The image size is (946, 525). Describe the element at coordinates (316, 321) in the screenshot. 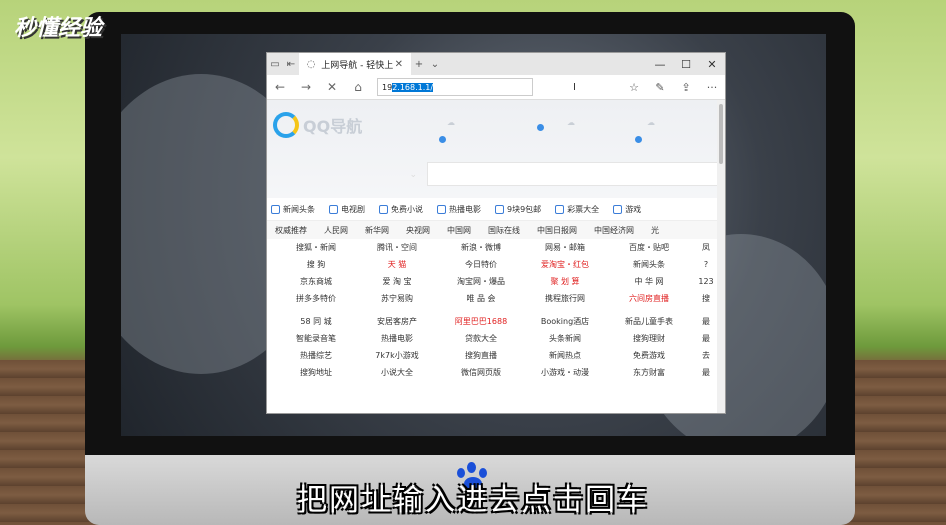

I see `site-link: 58 同 城` at that location.